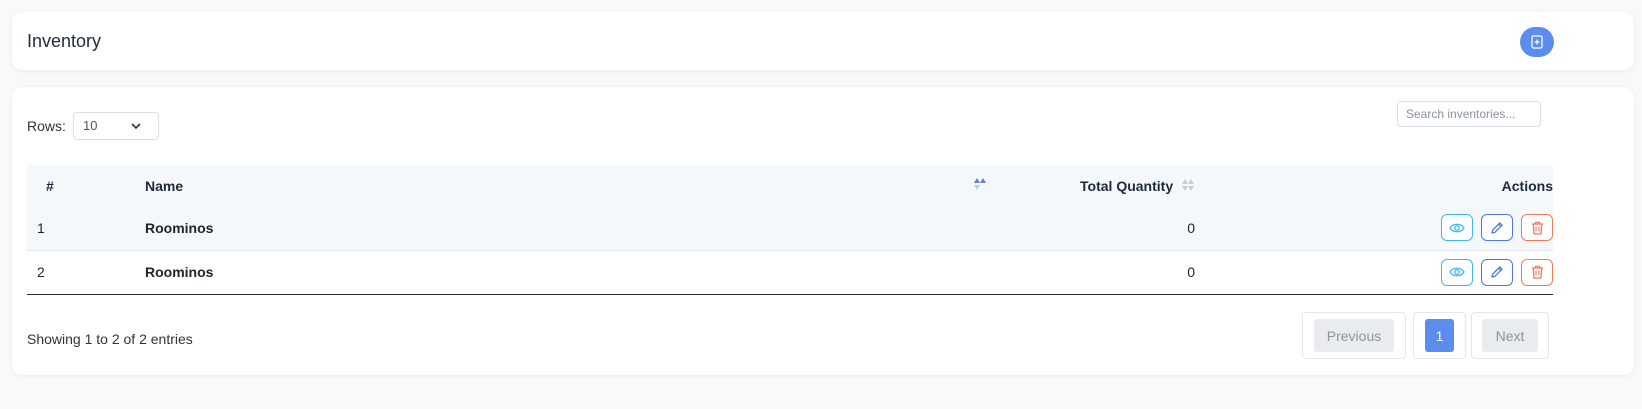 This screenshot has height=409, width=1642. I want to click on sort-icon, so click(1188, 185).